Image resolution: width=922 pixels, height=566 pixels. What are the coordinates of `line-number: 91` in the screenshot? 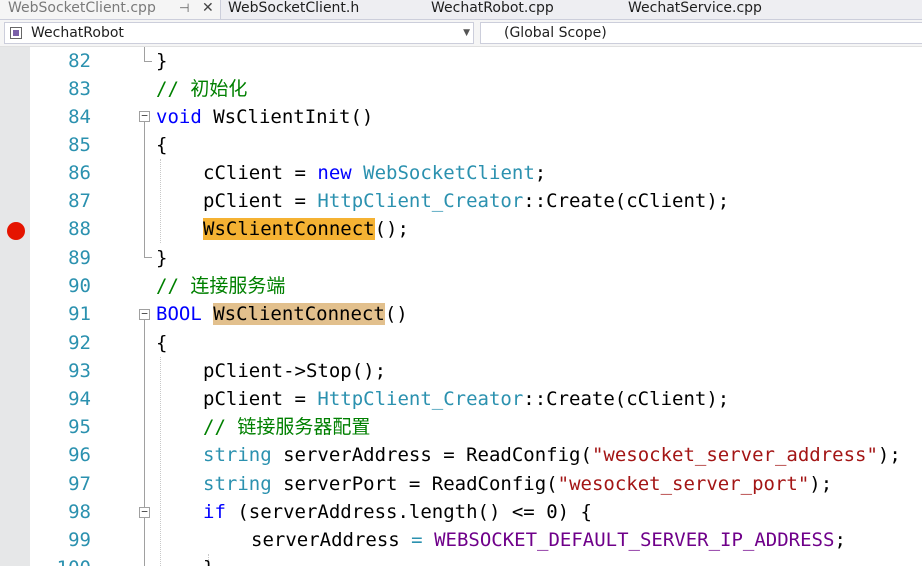 It's located at (79, 314).